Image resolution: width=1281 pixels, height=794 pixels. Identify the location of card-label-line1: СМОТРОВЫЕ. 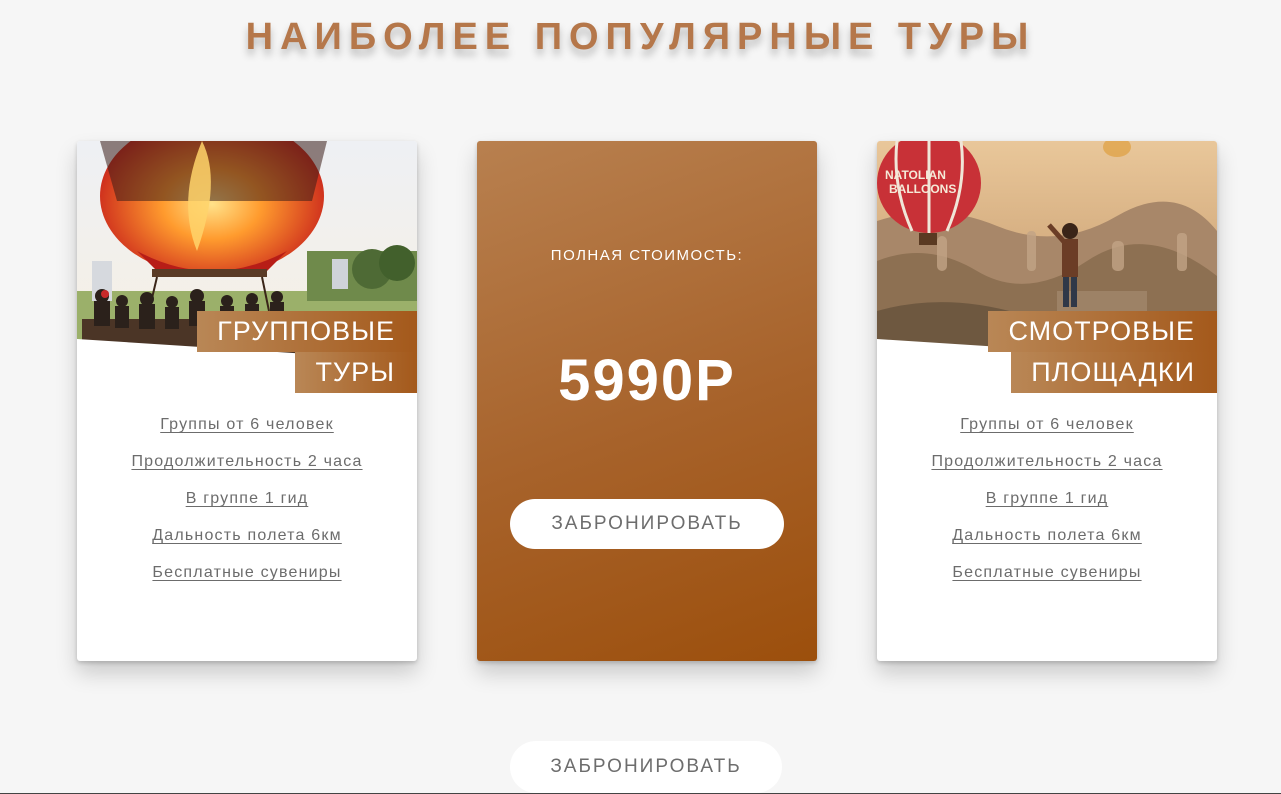
(1102, 331).